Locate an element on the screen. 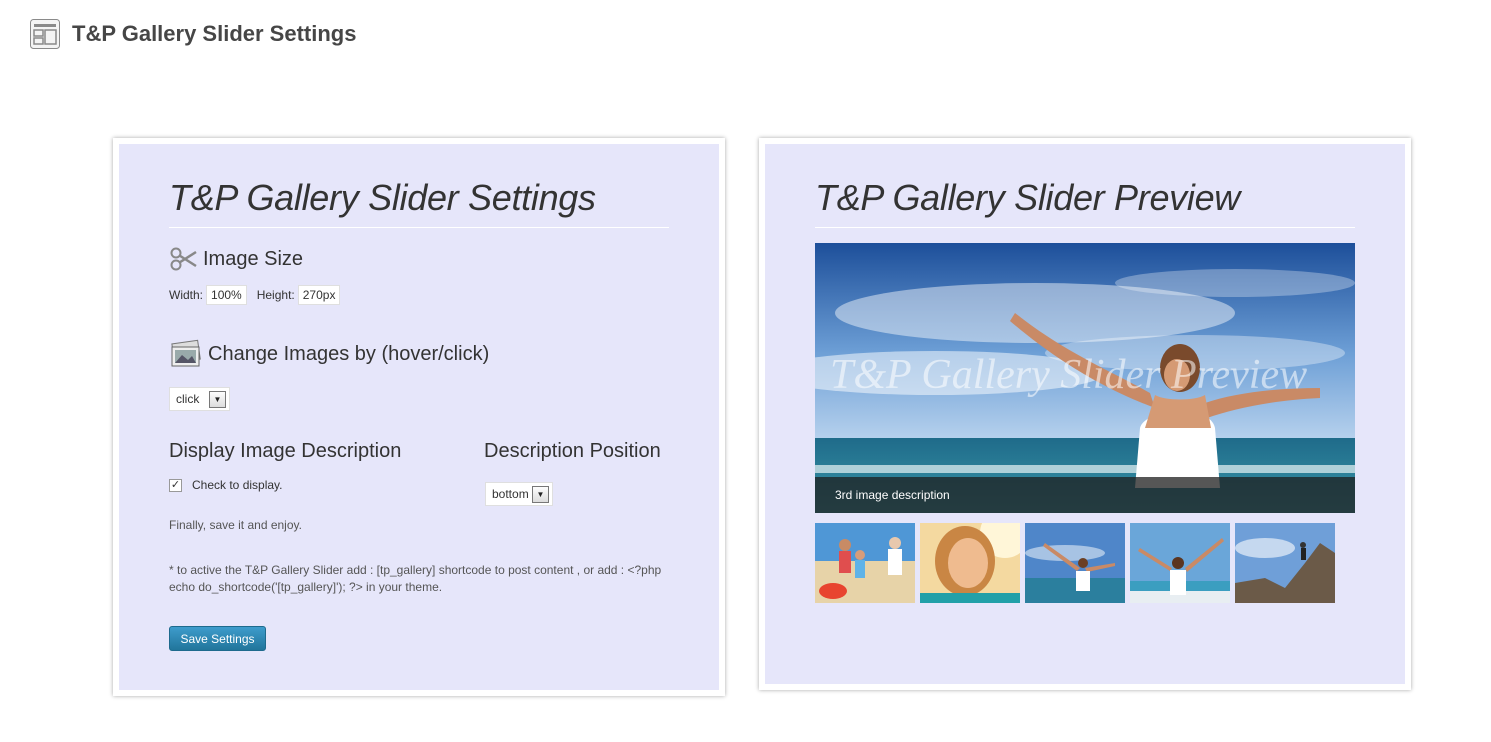  save-settings-button: Save Settings is located at coordinates (217, 638).